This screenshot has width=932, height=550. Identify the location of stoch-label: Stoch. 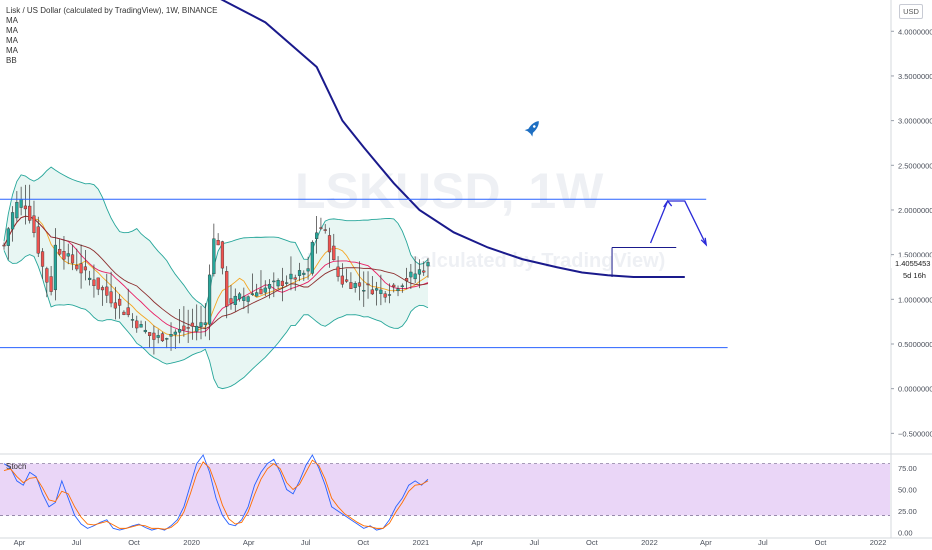
(16, 466).